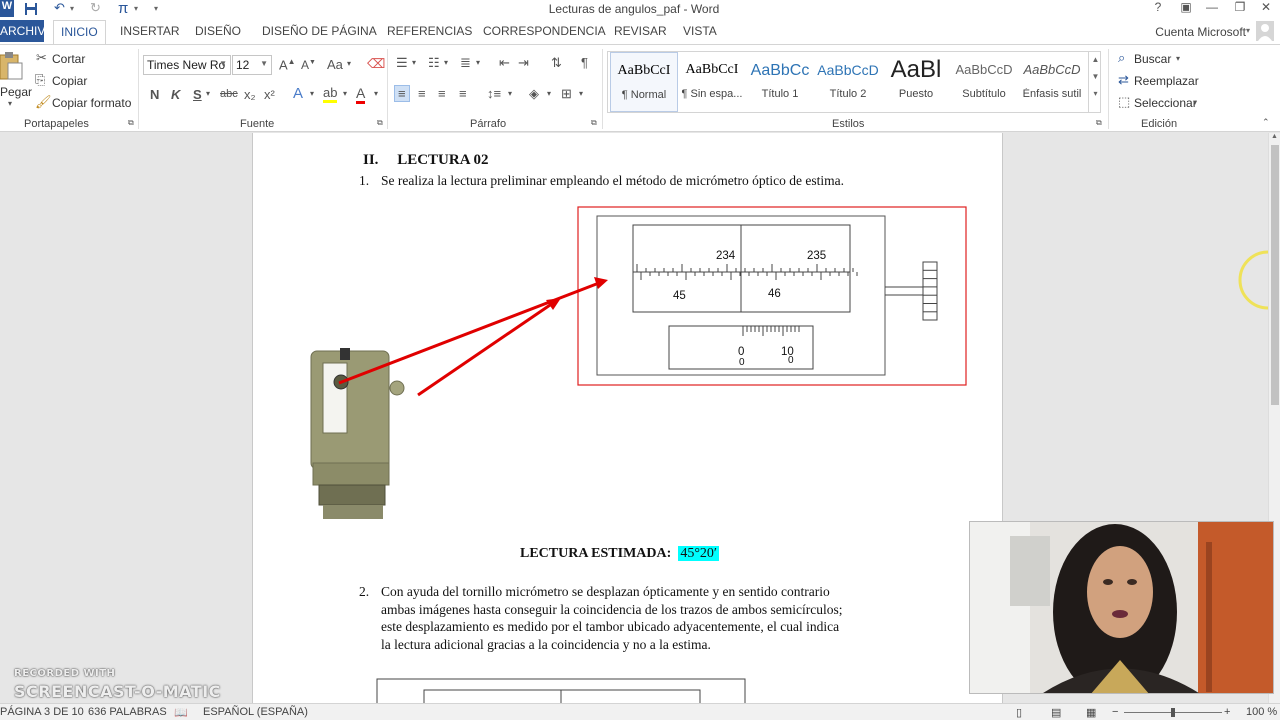 This screenshot has height=720, width=1280. I want to click on paste-button: Pegar, so click(16, 92).